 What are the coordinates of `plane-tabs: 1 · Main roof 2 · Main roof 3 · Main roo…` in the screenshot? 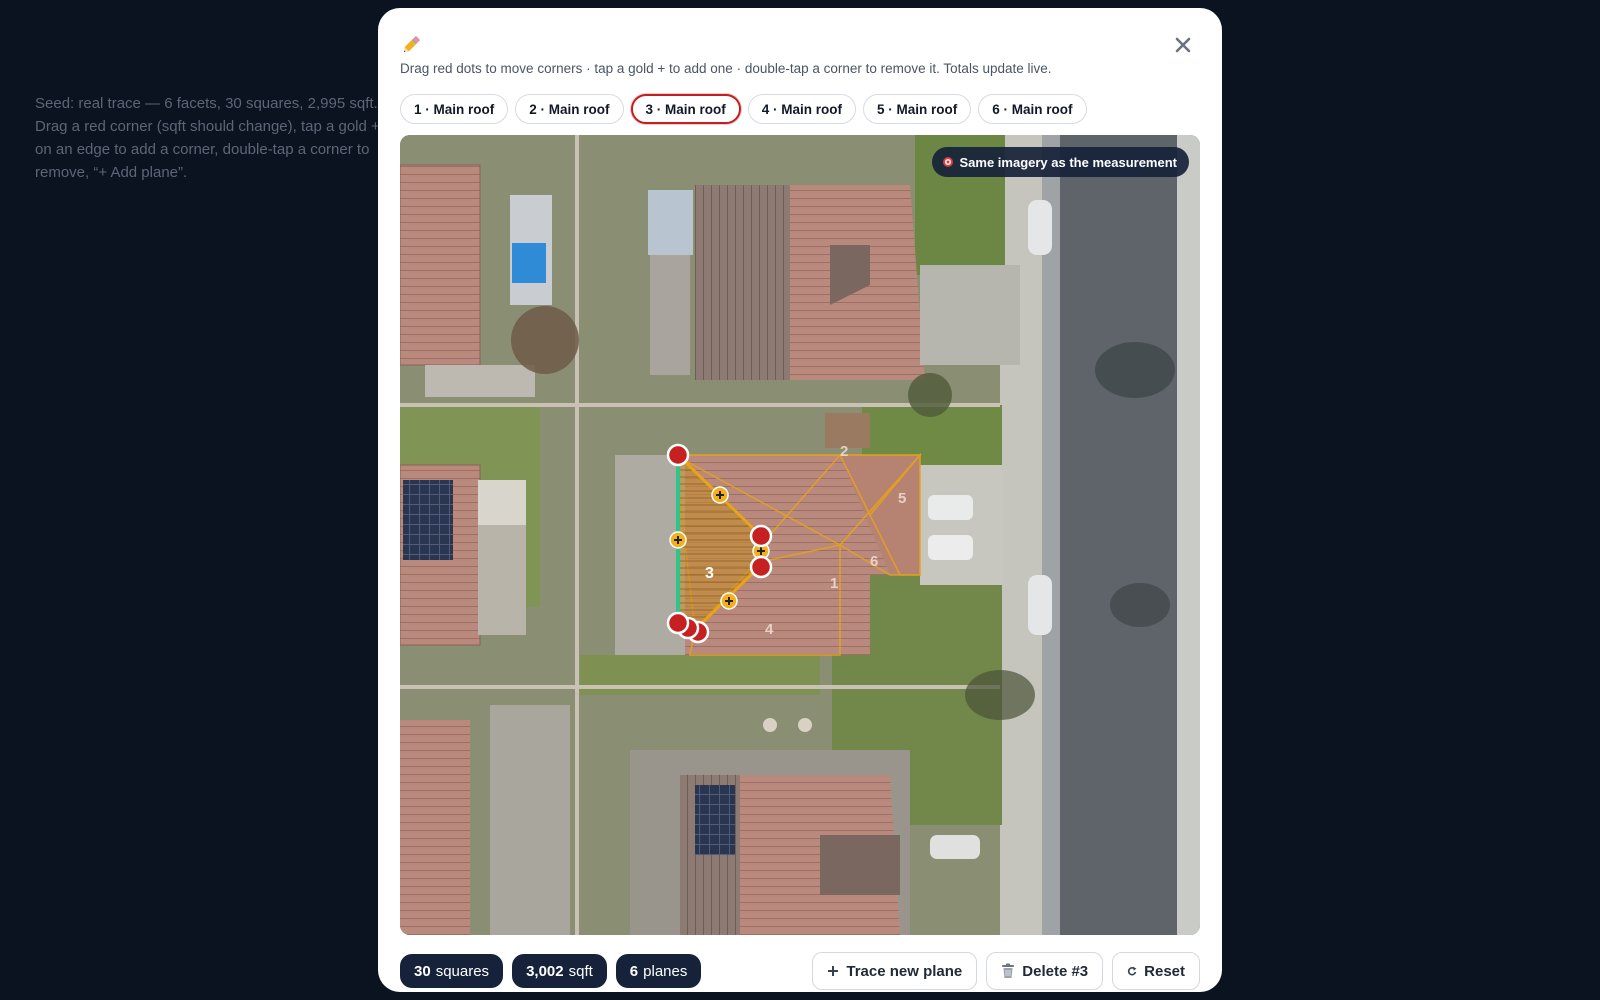 It's located at (743, 109).